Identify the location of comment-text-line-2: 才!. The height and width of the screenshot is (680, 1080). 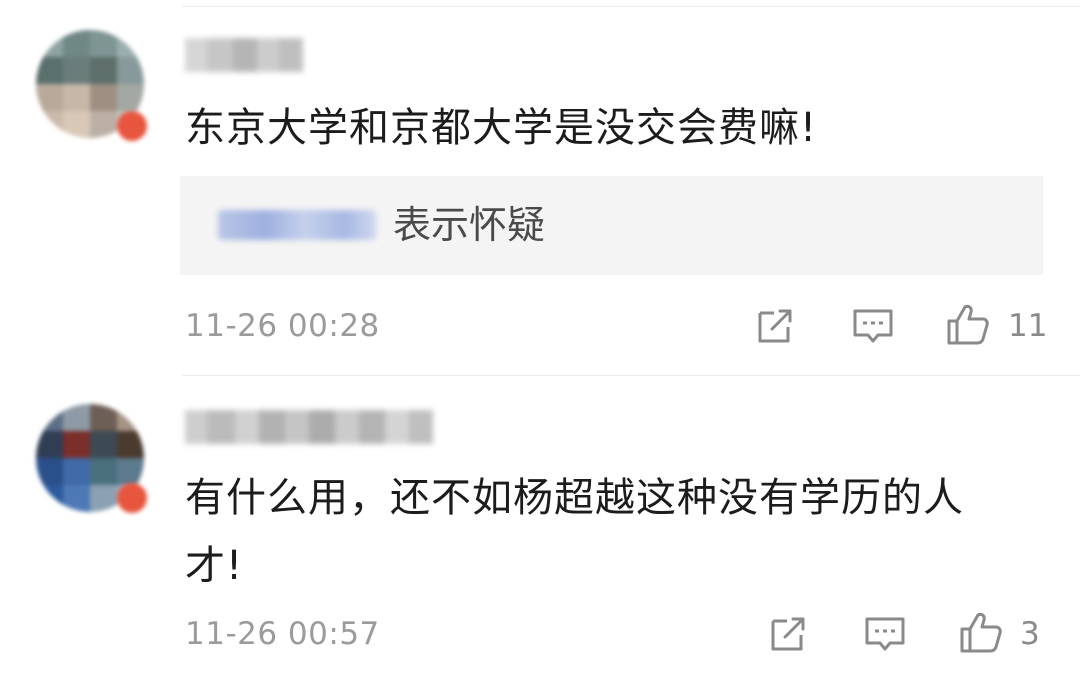
(214, 566).